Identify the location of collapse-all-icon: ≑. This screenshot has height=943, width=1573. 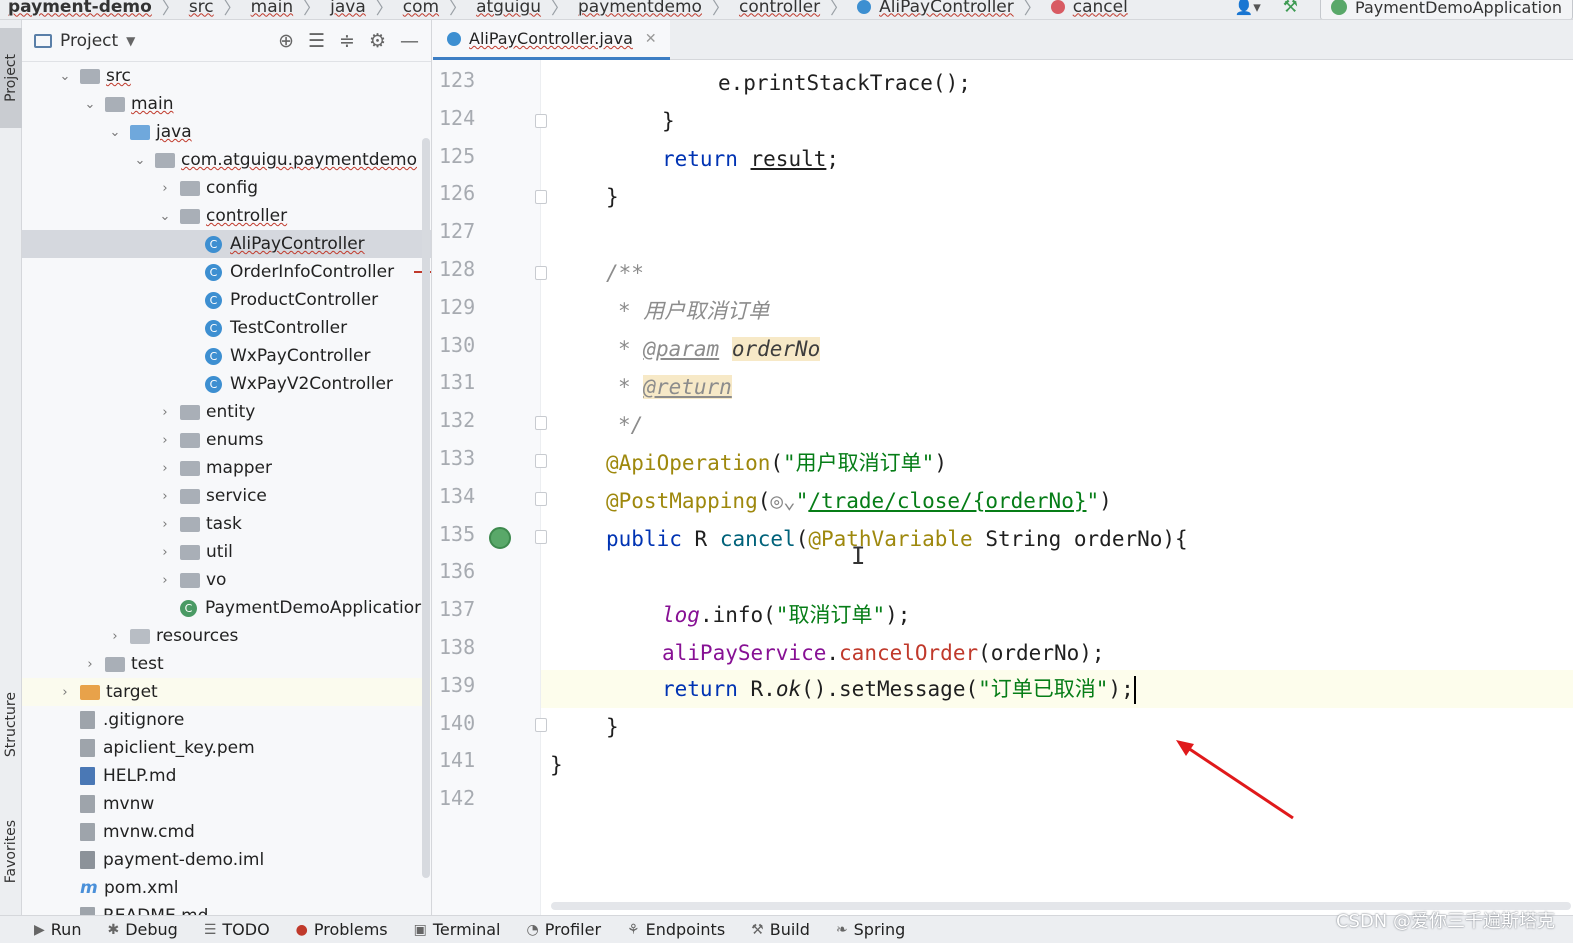
(347, 41).